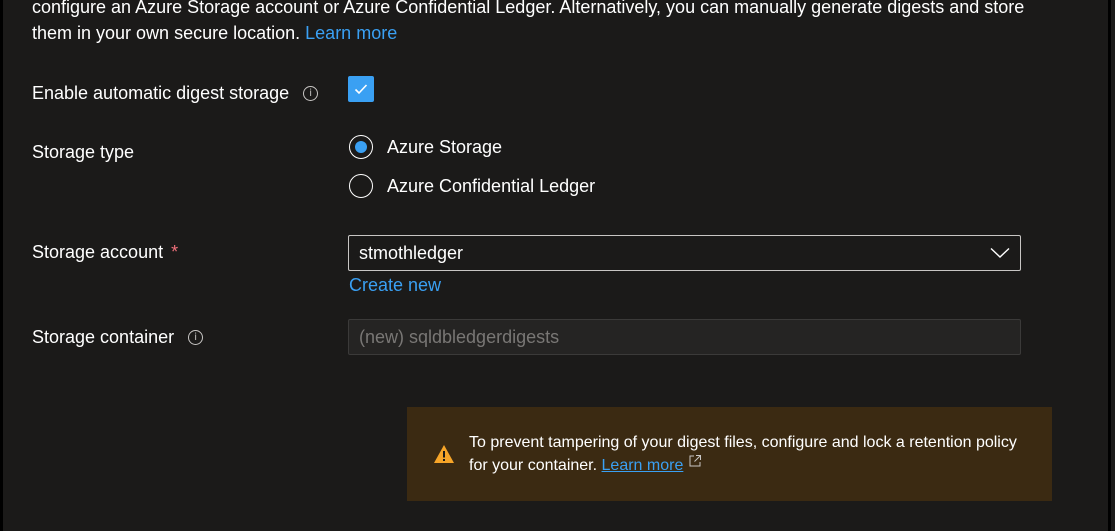 The image size is (1115, 531). What do you see at coordinates (684, 337) in the screenshot?
I see `storage-container-input: (new) sqldbledgerdigests` at bounding box center [684, 337].